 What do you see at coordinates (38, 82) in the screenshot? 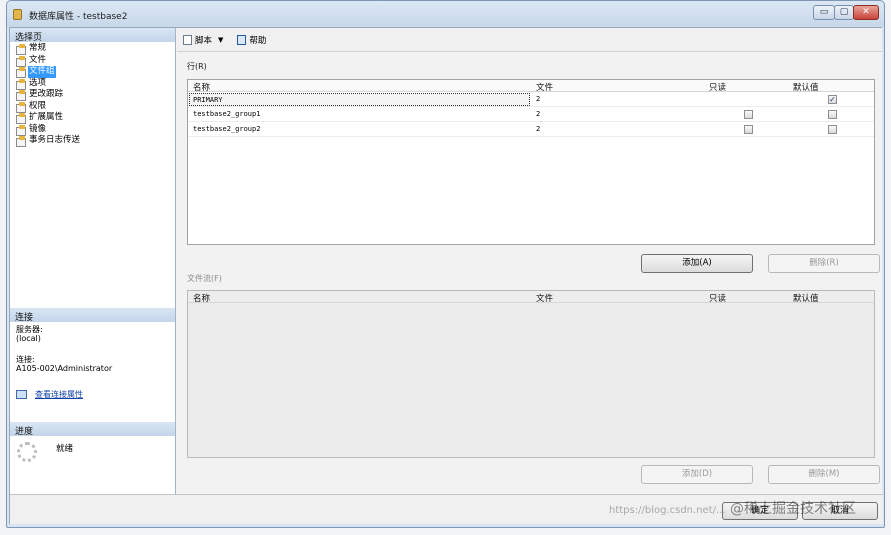
I see `page-label: 选项` at bounding box center [38, 82].